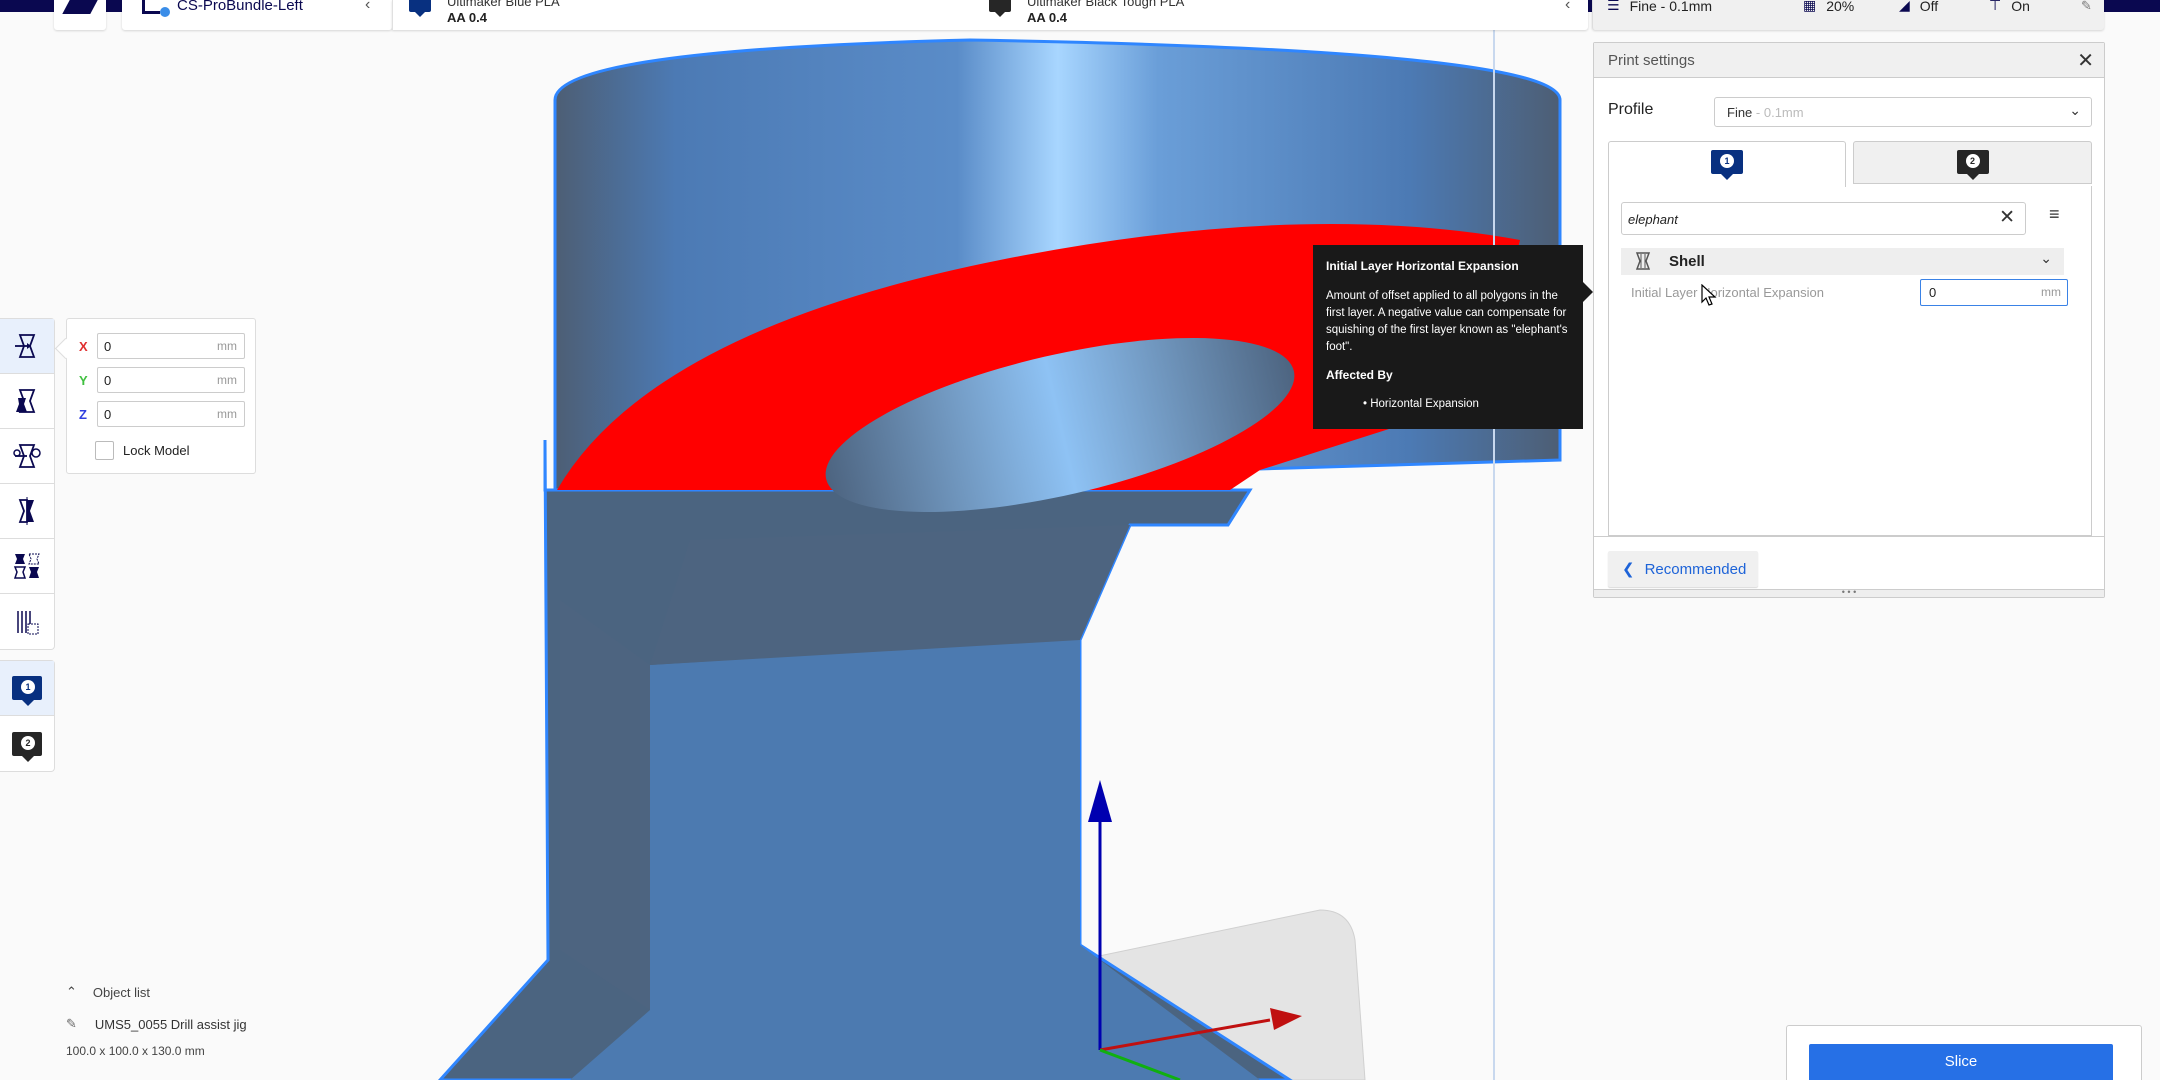  What do you see at coordinates (467, 17) in the screenshot?
I see `extruder-1-nozzle: AA 0.4` at bounding box center [467, 17].